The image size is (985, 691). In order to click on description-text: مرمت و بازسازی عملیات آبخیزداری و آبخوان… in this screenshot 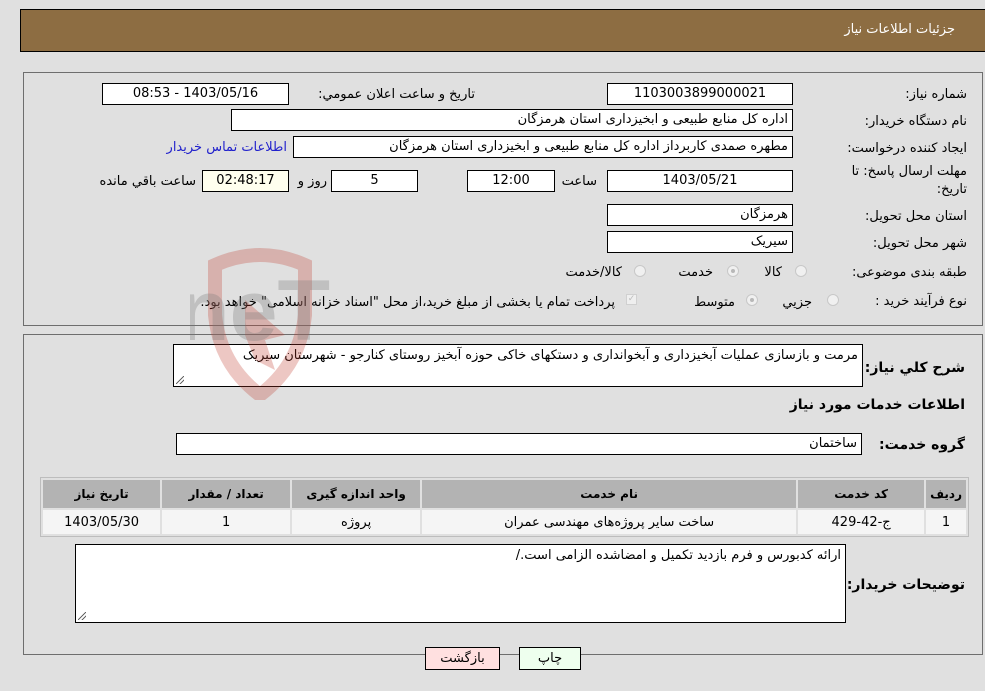, I will do `click(550, 355)`.